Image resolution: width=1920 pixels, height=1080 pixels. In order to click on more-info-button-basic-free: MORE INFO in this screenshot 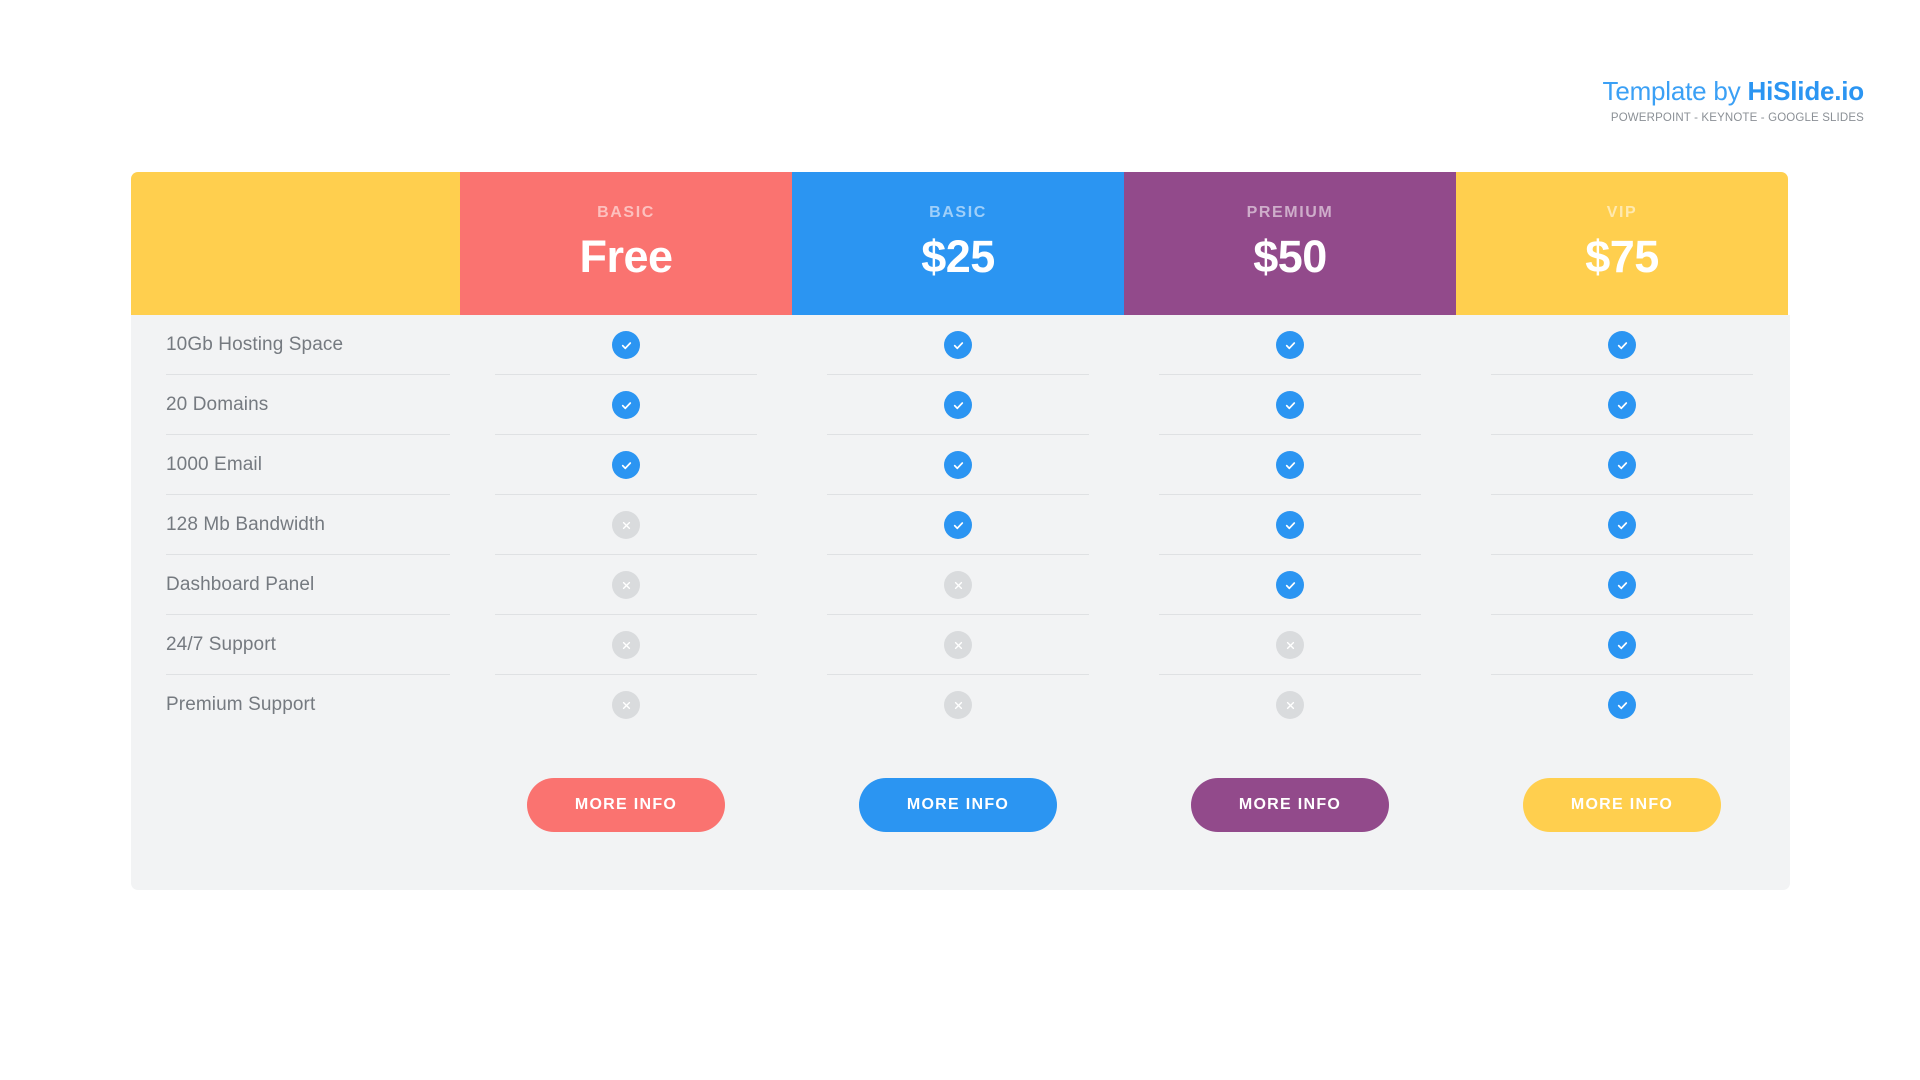, I will do `click(626, 805)`.